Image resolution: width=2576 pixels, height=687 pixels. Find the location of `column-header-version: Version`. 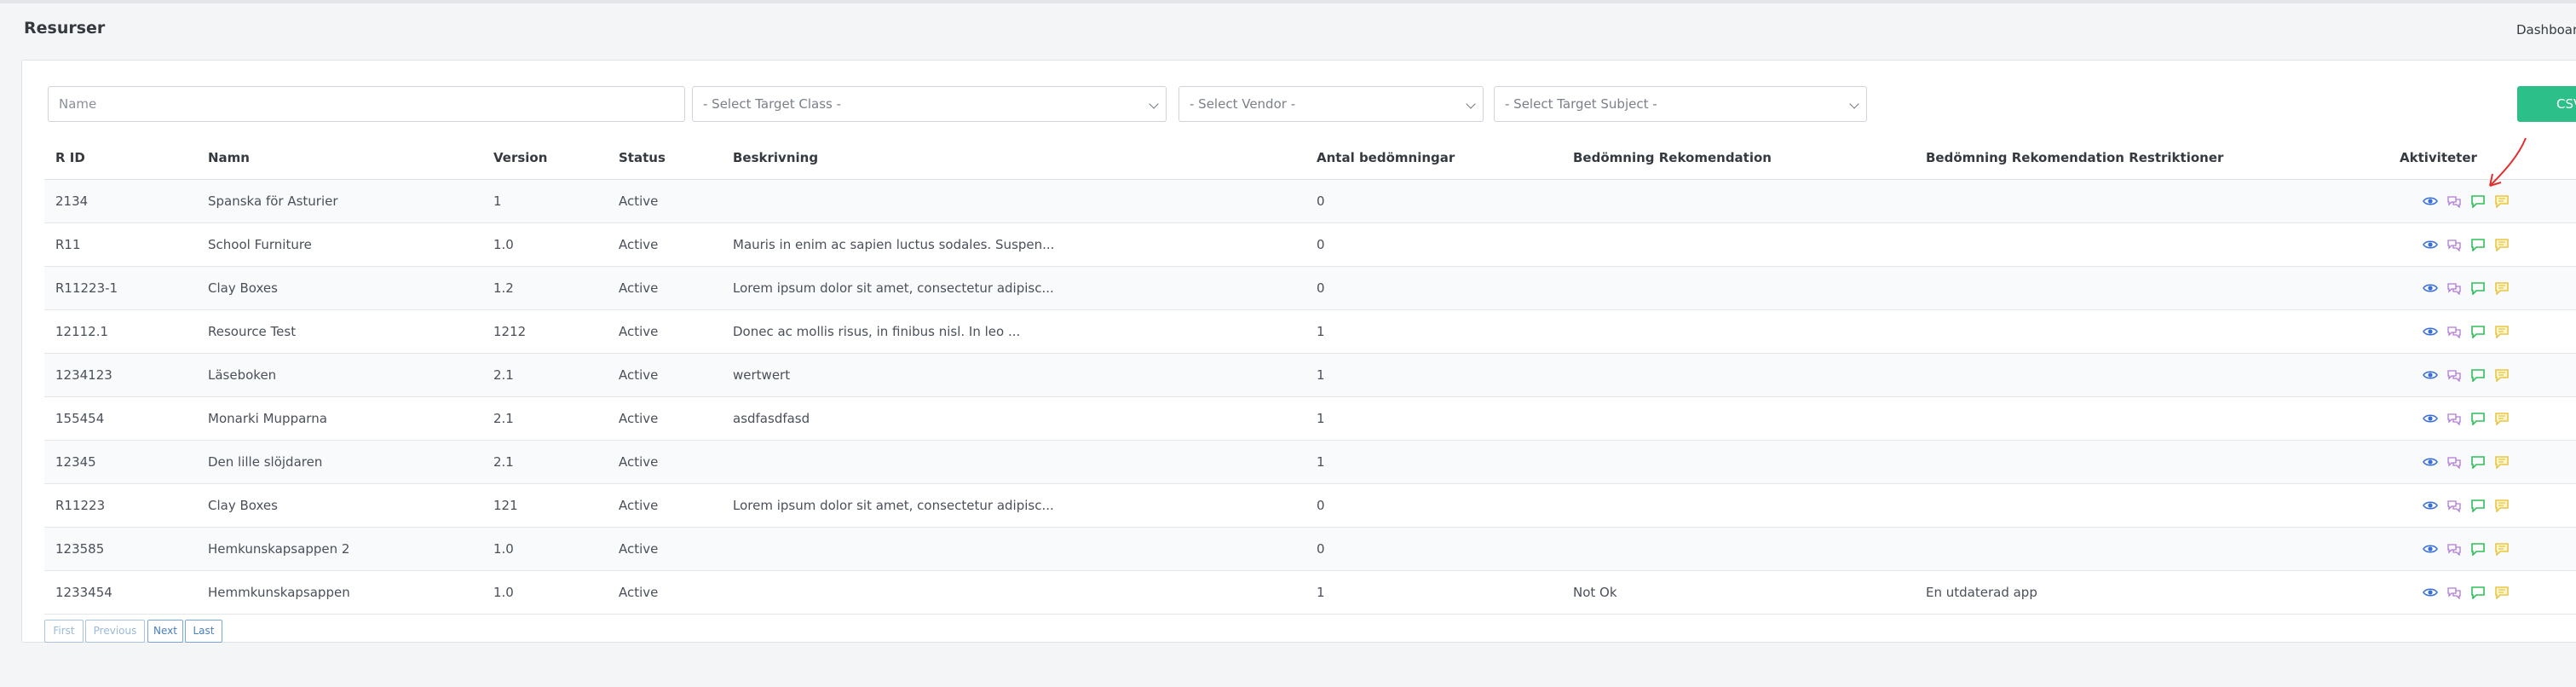

column-header-version: Version is located at coordinates (545, 158).